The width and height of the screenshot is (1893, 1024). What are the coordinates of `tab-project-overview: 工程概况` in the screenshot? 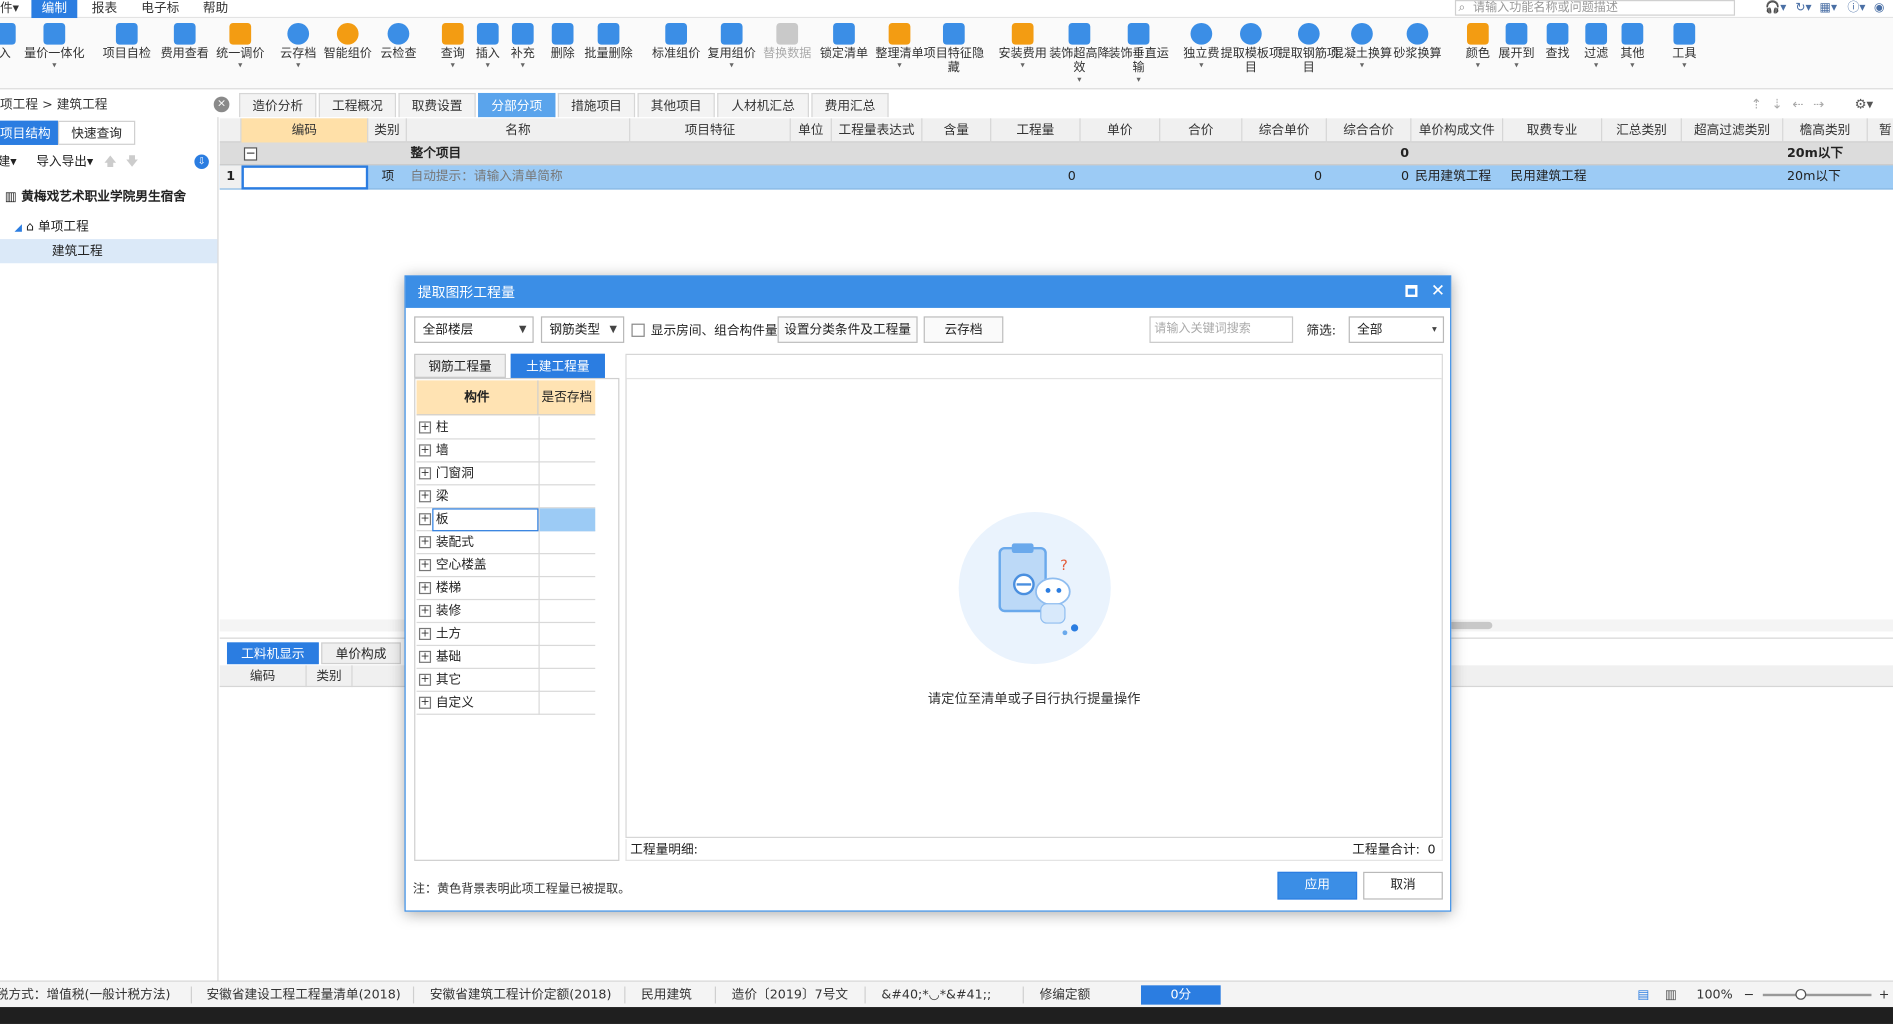 It's located at (357, 105).